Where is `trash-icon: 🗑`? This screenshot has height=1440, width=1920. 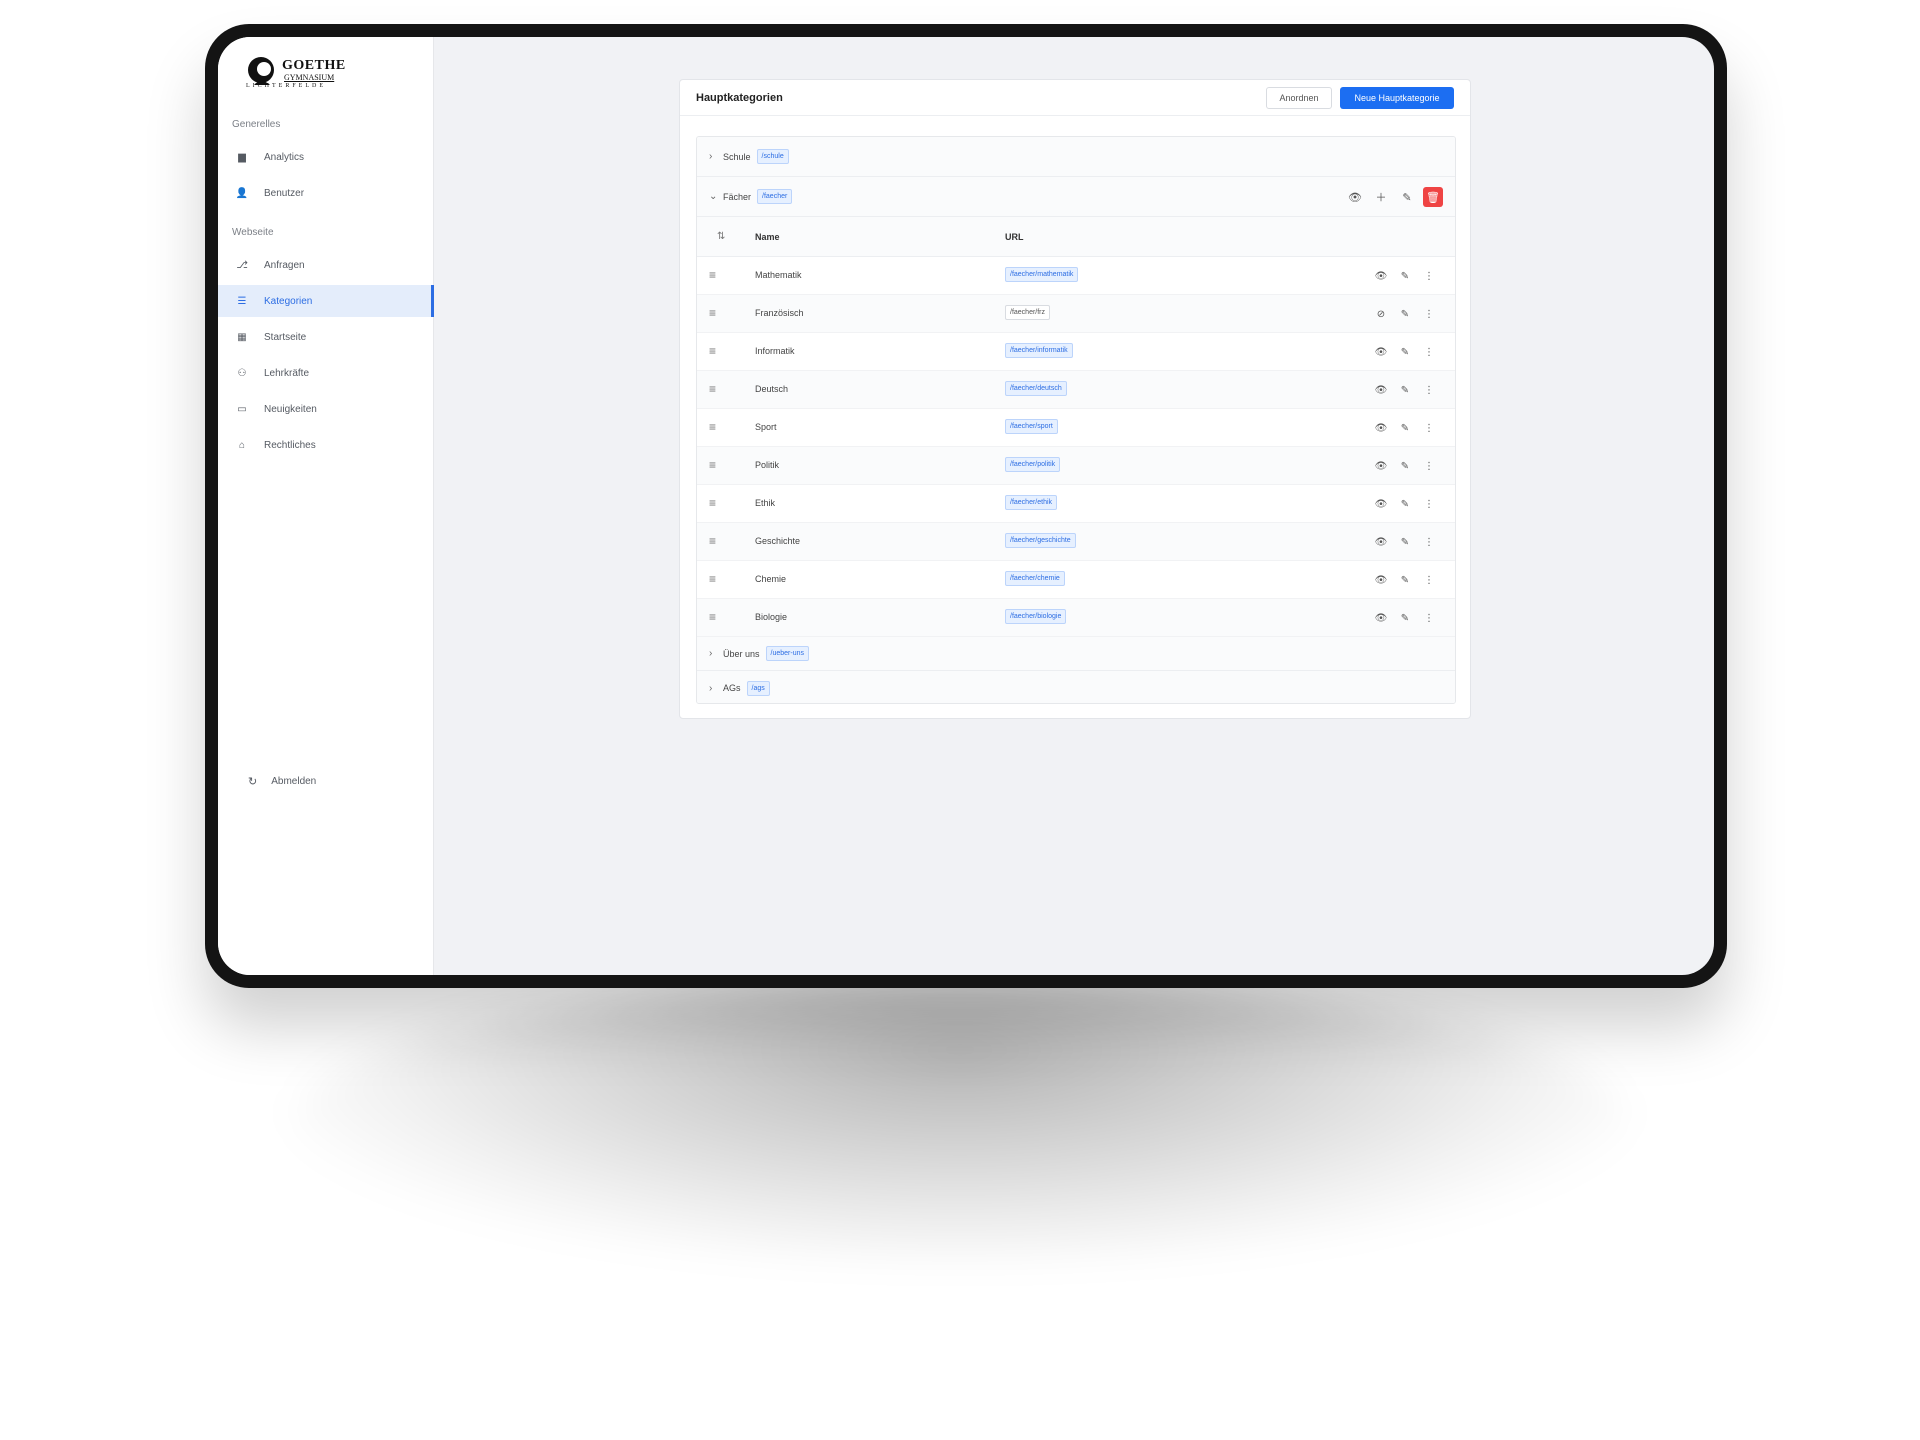
trash-icon: 🗑 is located at coordinates (1433, 197).